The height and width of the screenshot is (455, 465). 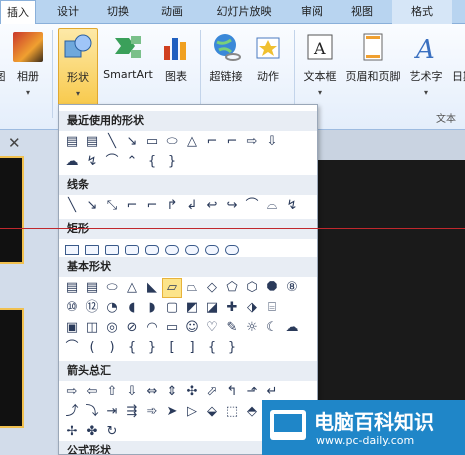 I want to click on header-footer-button: 页眉和页脚, so click(x=373, y=68).